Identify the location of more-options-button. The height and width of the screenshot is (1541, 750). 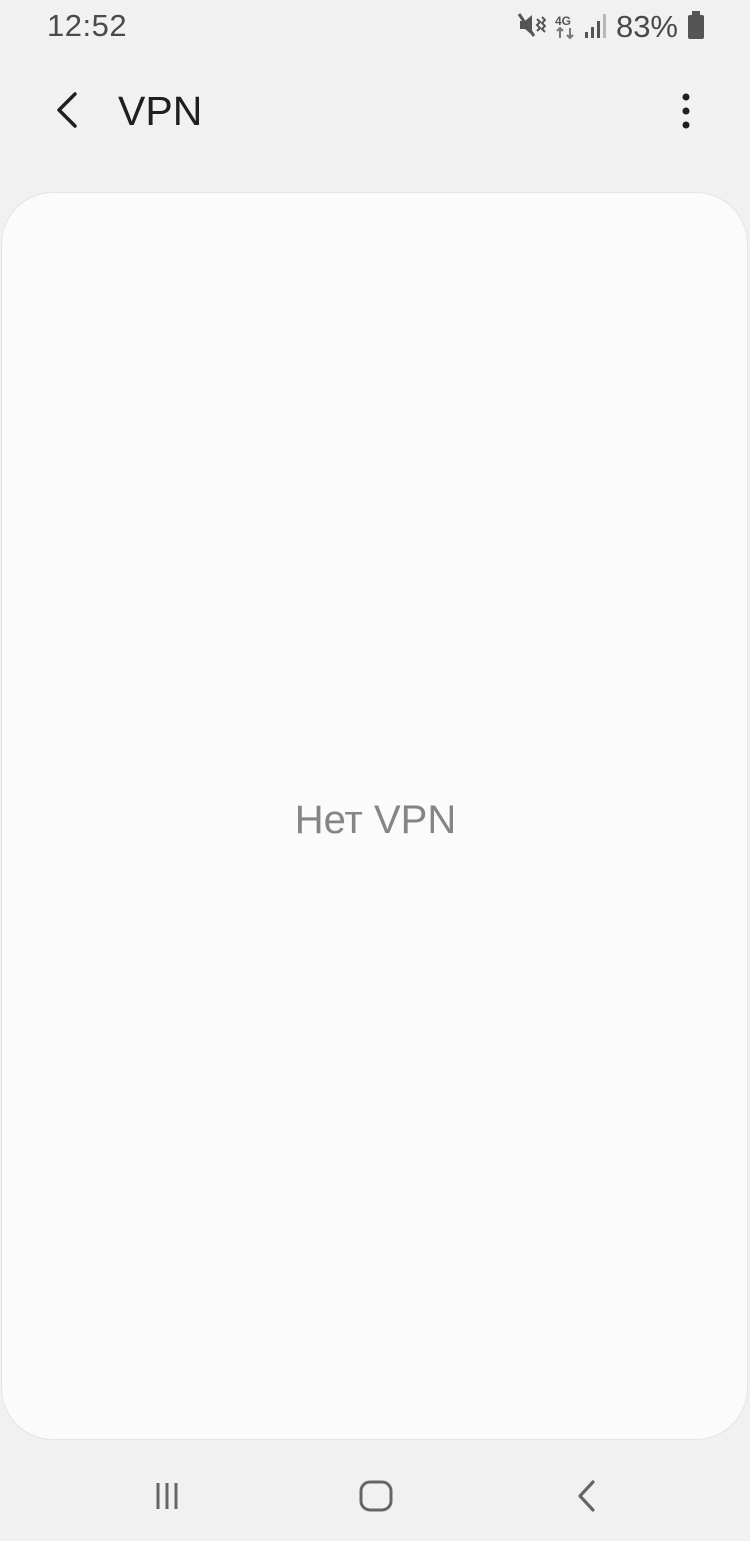
(686, 111).